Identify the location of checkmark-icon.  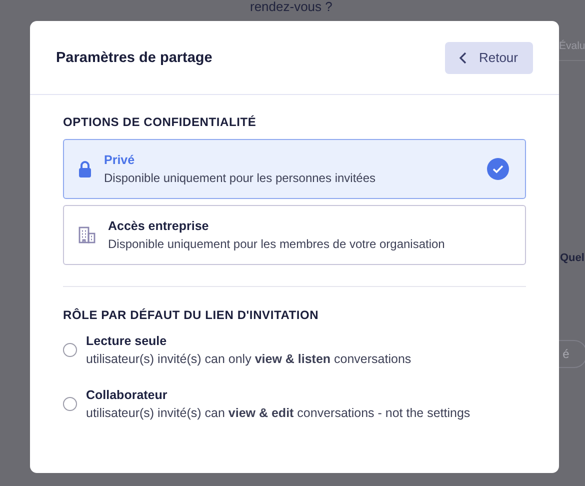
(498, 169).